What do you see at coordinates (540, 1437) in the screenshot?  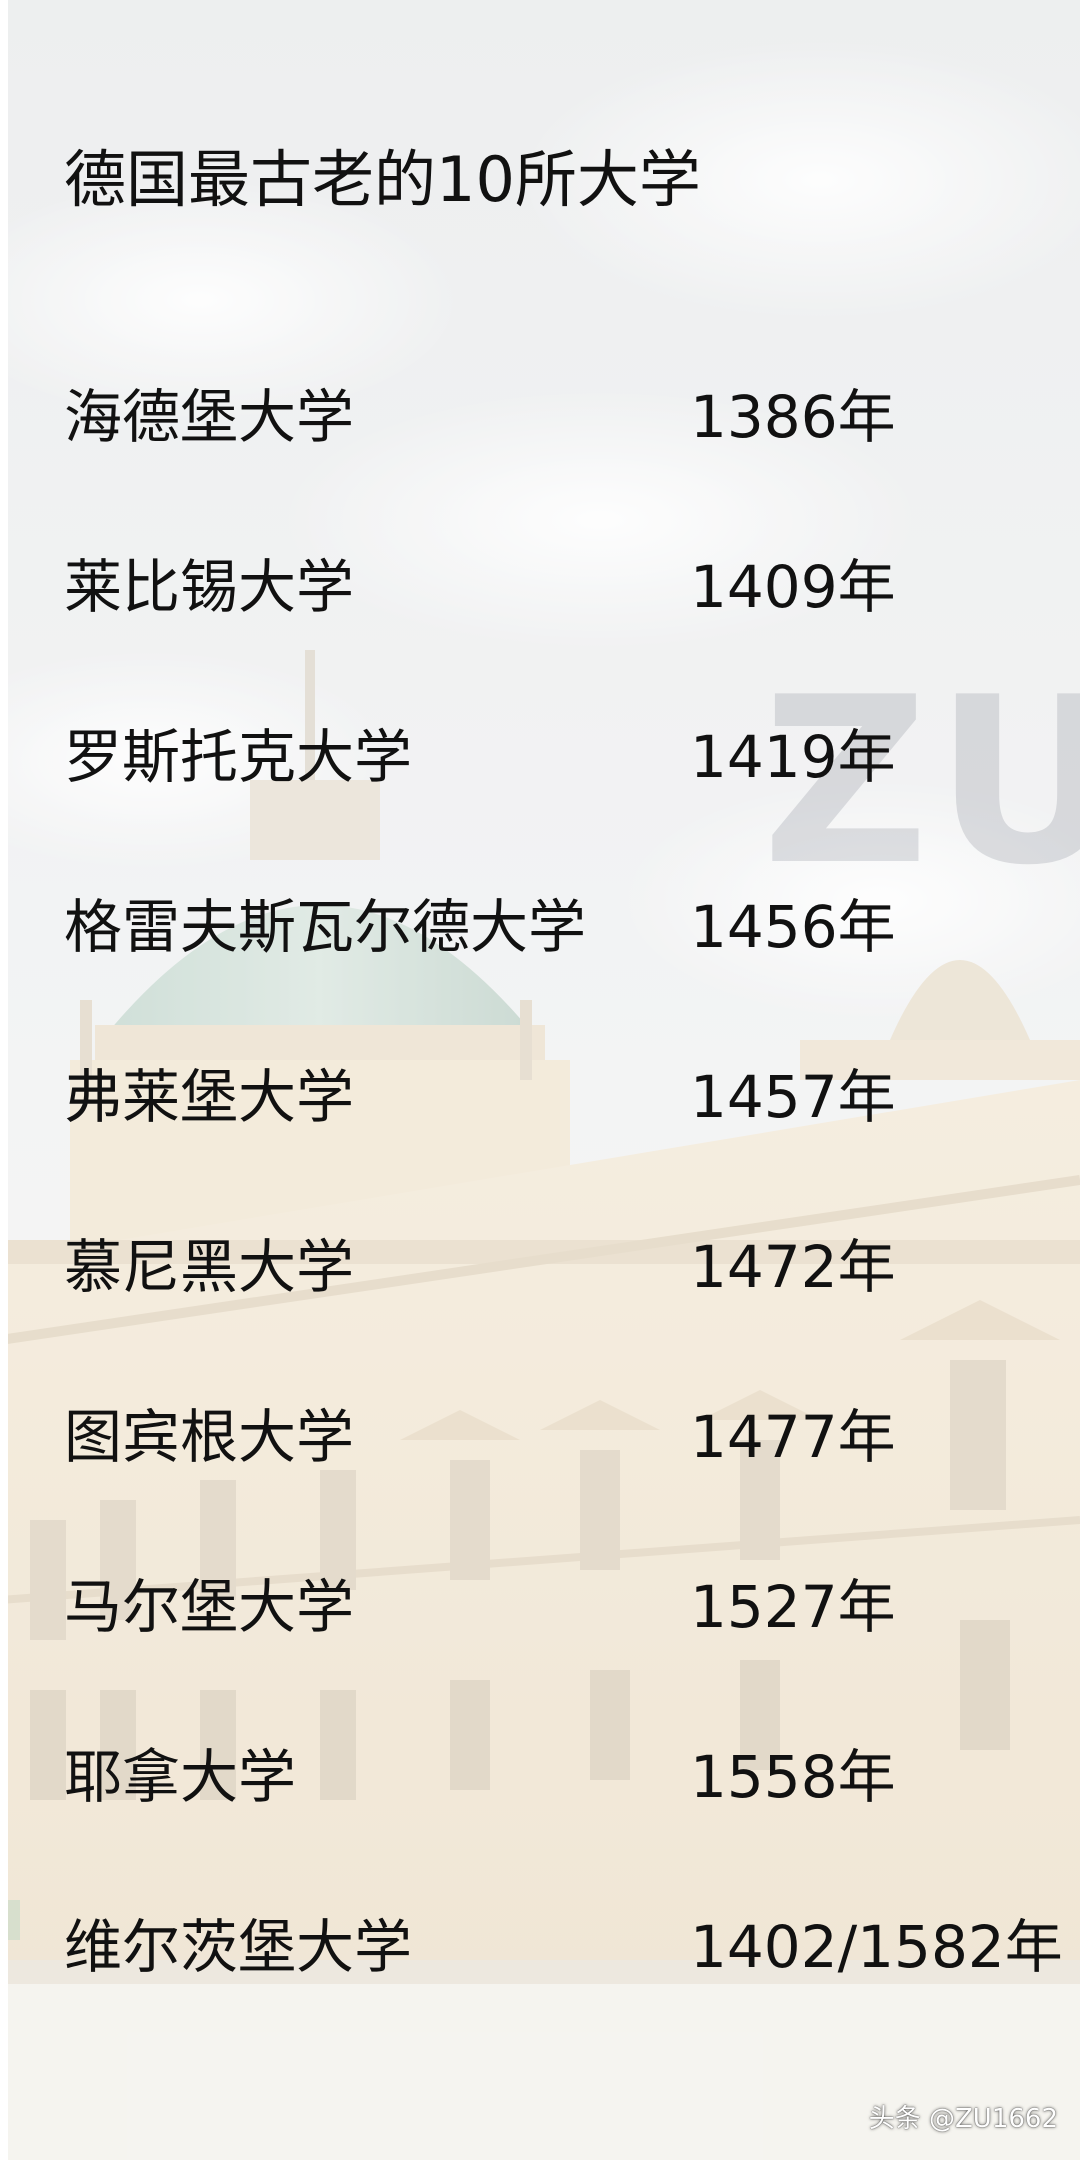 I see `list-item: 图宾根大学 1477年` at bounding box center [540, 1437].